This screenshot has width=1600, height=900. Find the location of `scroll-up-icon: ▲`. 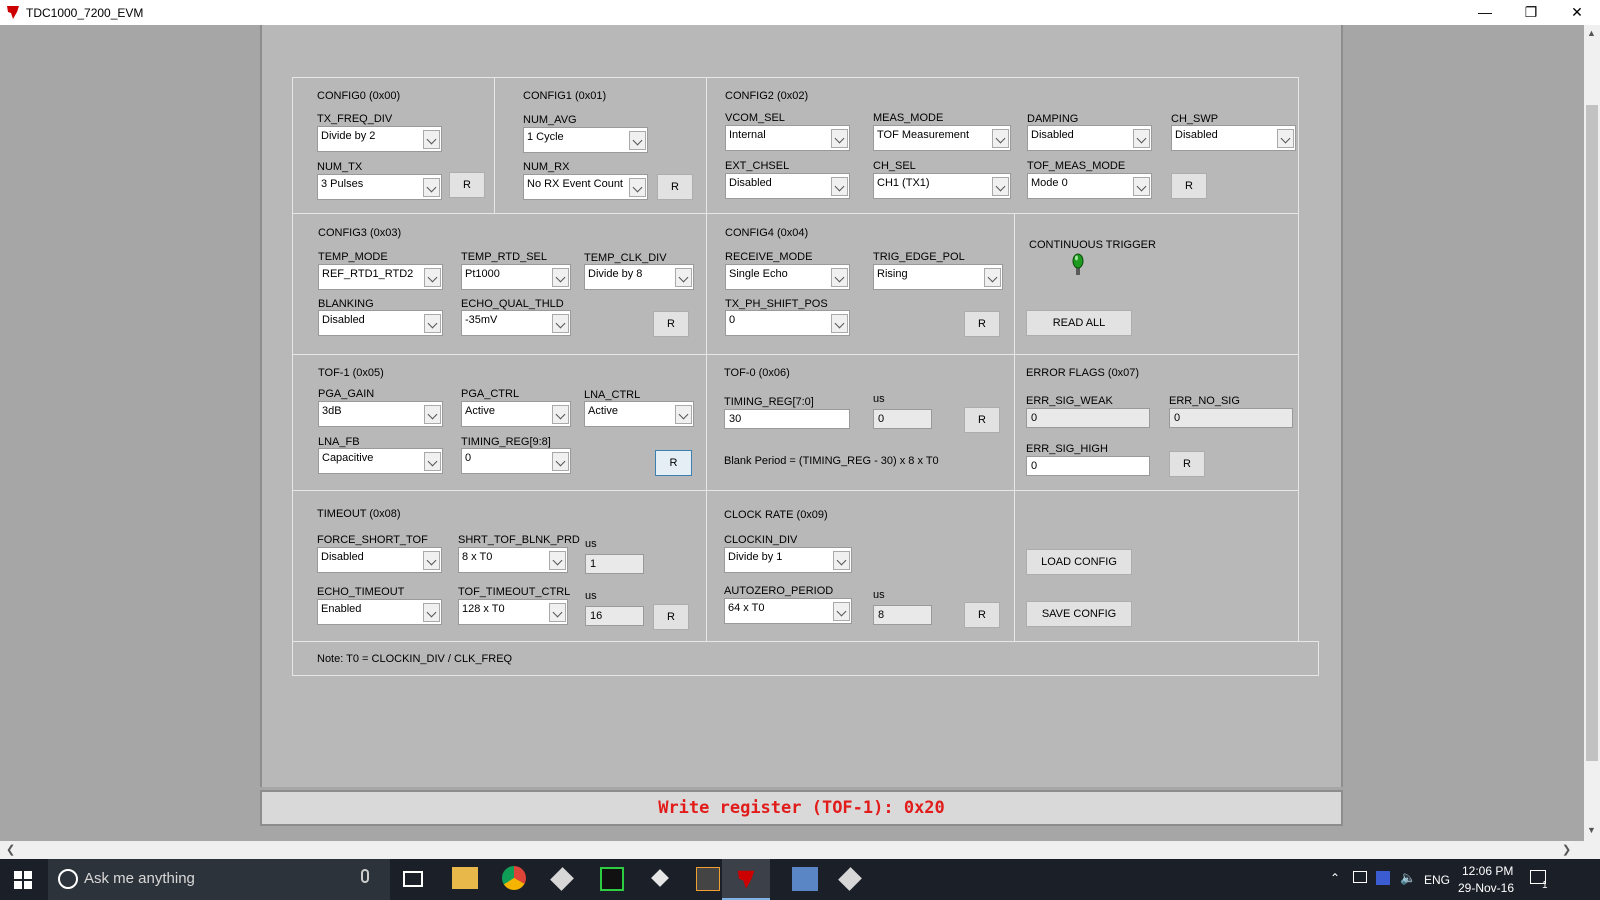

scroll-up-icon: ▲ is located at coordinates (1591, 33).